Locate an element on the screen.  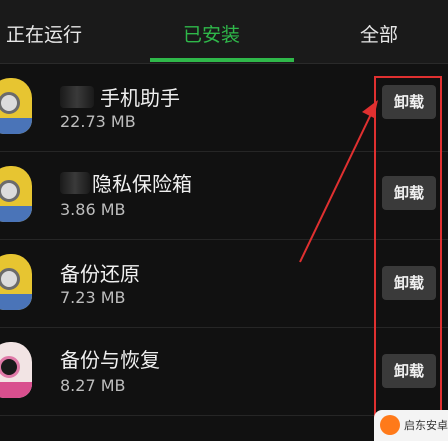
watermark: 启东安卓网 is located at coordinates (411, 425).